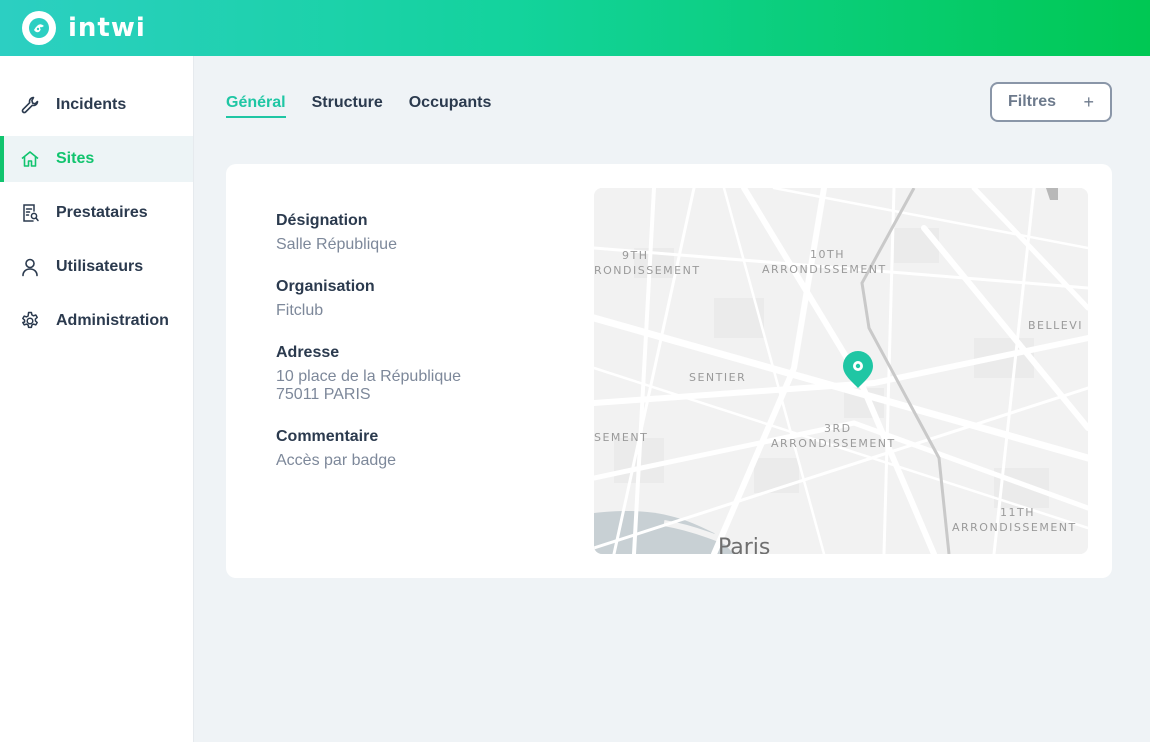 The image size is (1150, 742). I want to click on commentaire-label: Commentaire, so click(327, 436).